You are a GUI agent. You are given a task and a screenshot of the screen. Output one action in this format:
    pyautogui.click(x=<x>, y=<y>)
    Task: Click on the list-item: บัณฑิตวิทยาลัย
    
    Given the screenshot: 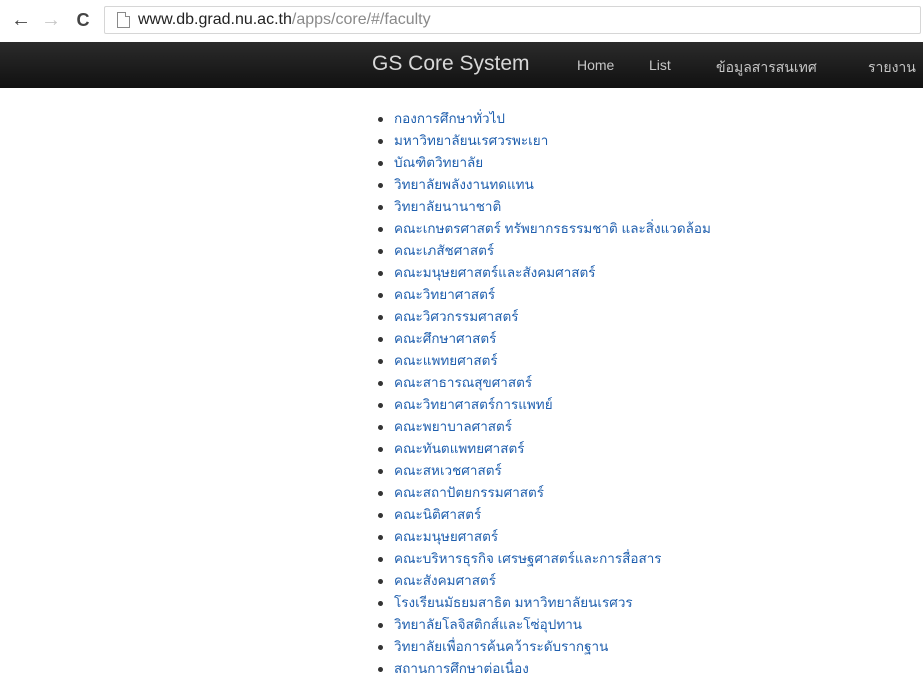 What is the action you would take?
    pyautogui.click(x=544, y=163)
    